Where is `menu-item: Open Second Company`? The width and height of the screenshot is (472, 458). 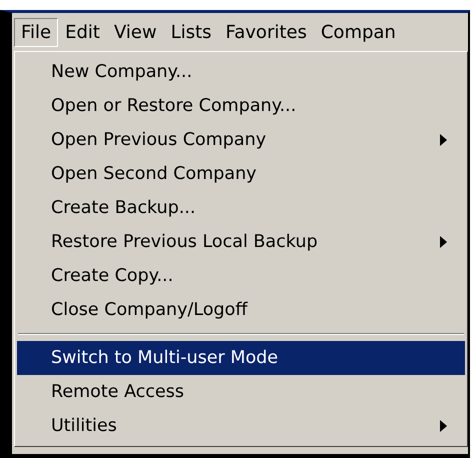 menu-item: Open Second Company is located at coordinates (241, 174).